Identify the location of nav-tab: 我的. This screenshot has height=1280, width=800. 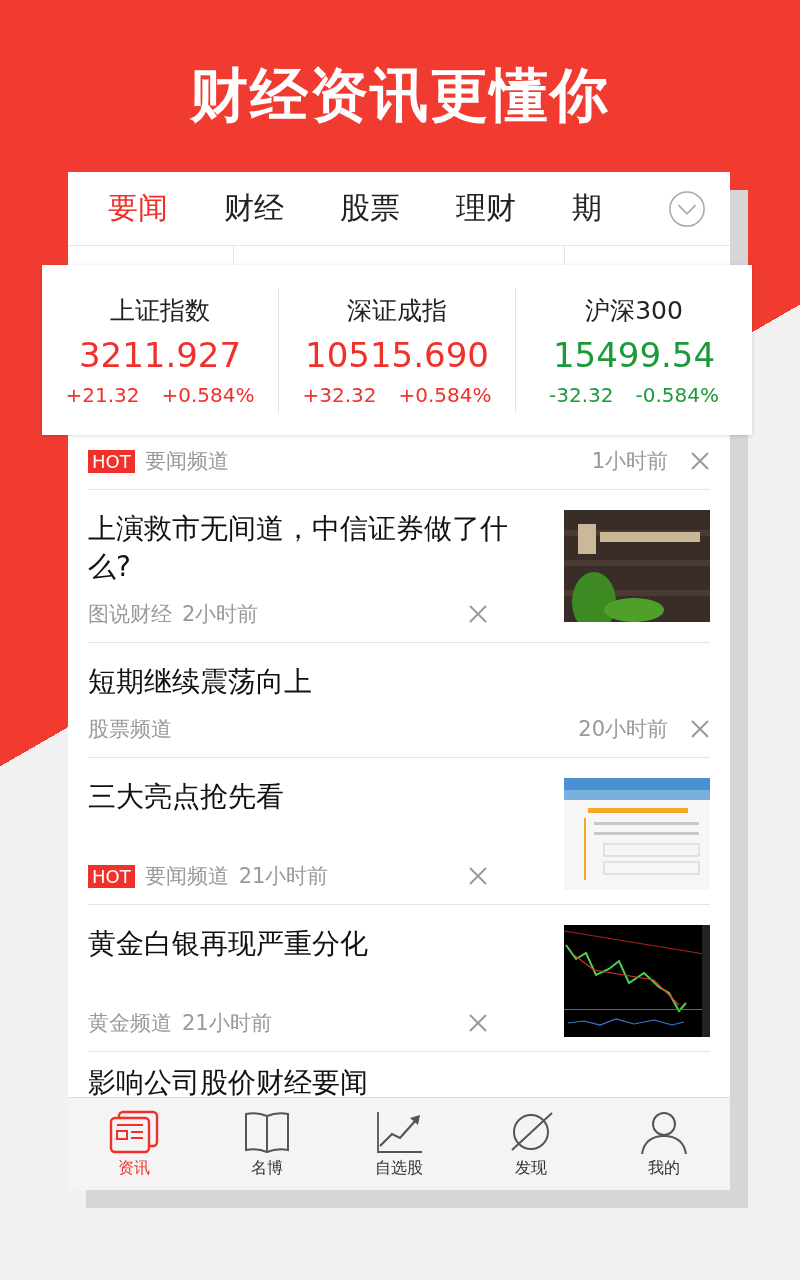
(664, 1144).